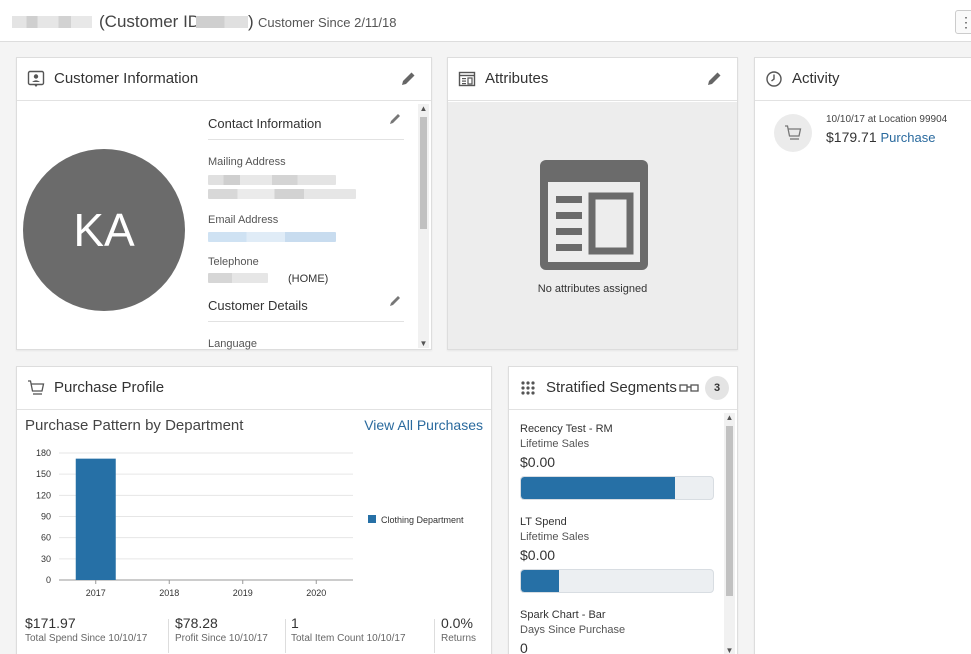 The height and width of the screenshot is (654, 971). What do you see at coordinates (95, 519) in the screenshot?
I see `bar` at bounding box center [95, 519].